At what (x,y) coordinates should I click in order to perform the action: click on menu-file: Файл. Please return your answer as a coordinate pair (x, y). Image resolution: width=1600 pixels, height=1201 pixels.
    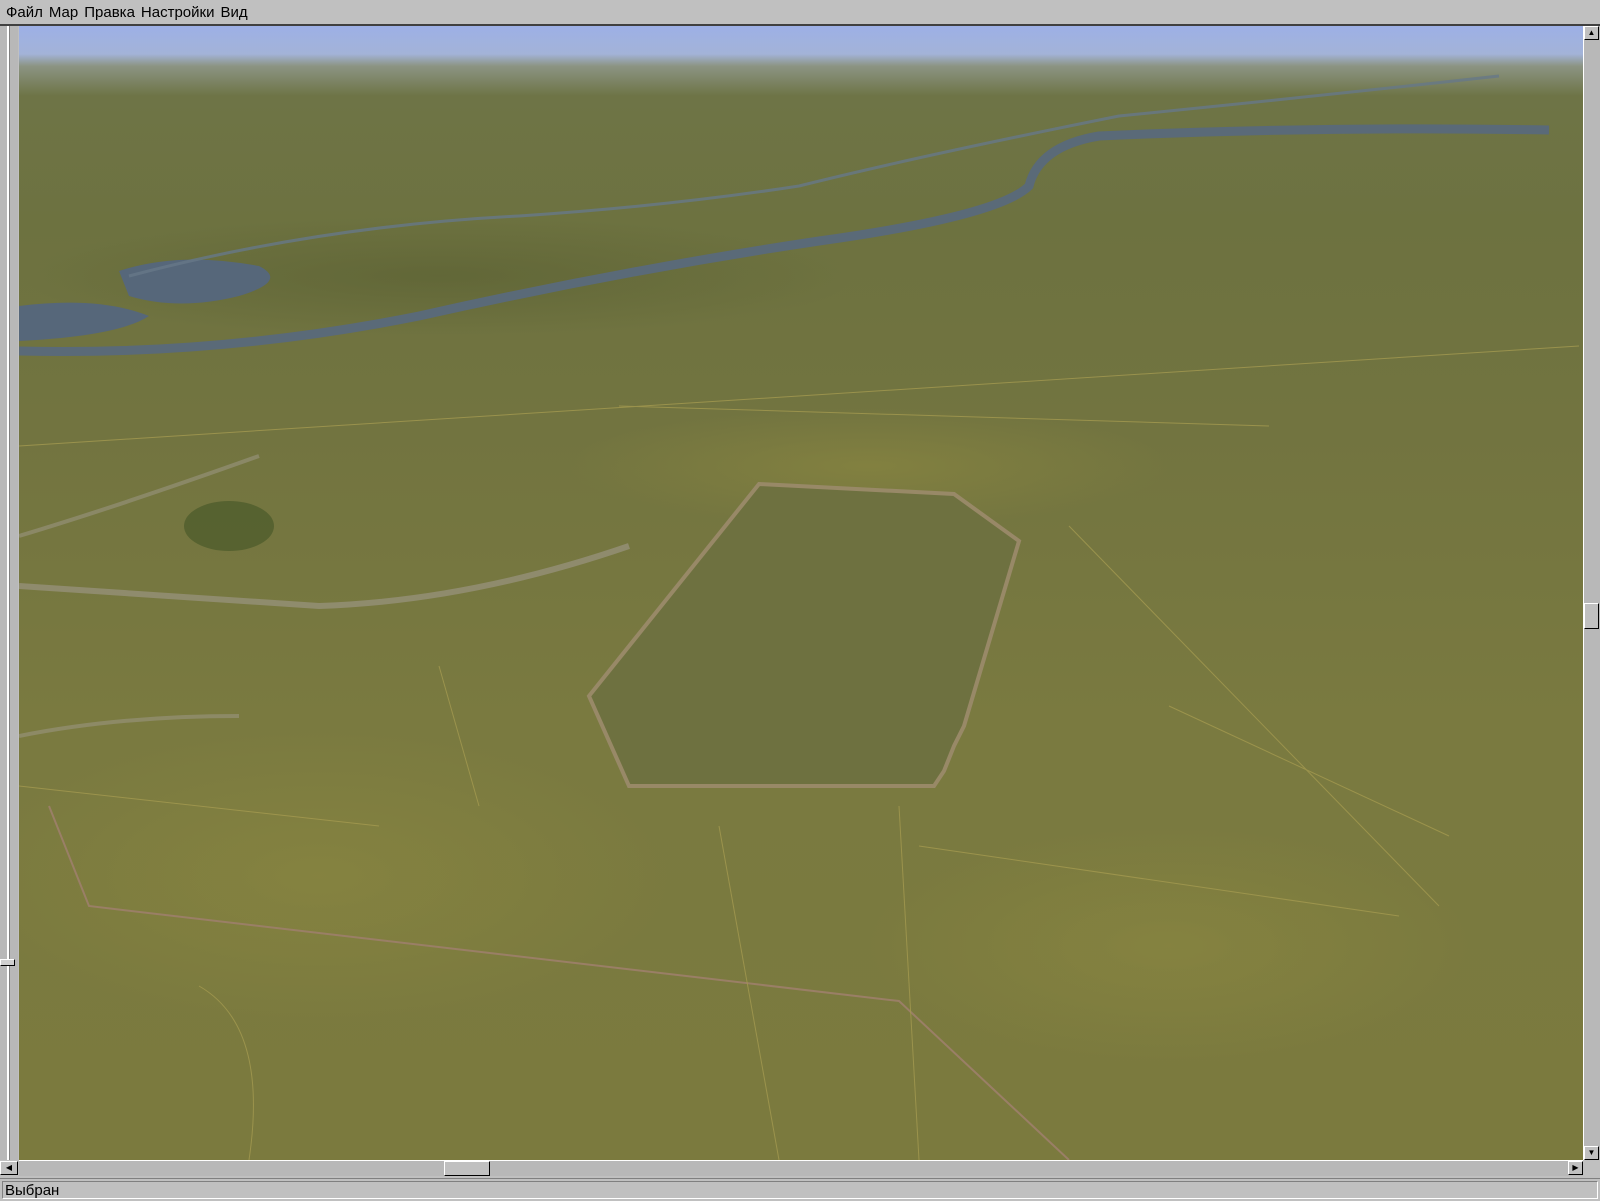
    Looking at the image, I should click on (23, 12).